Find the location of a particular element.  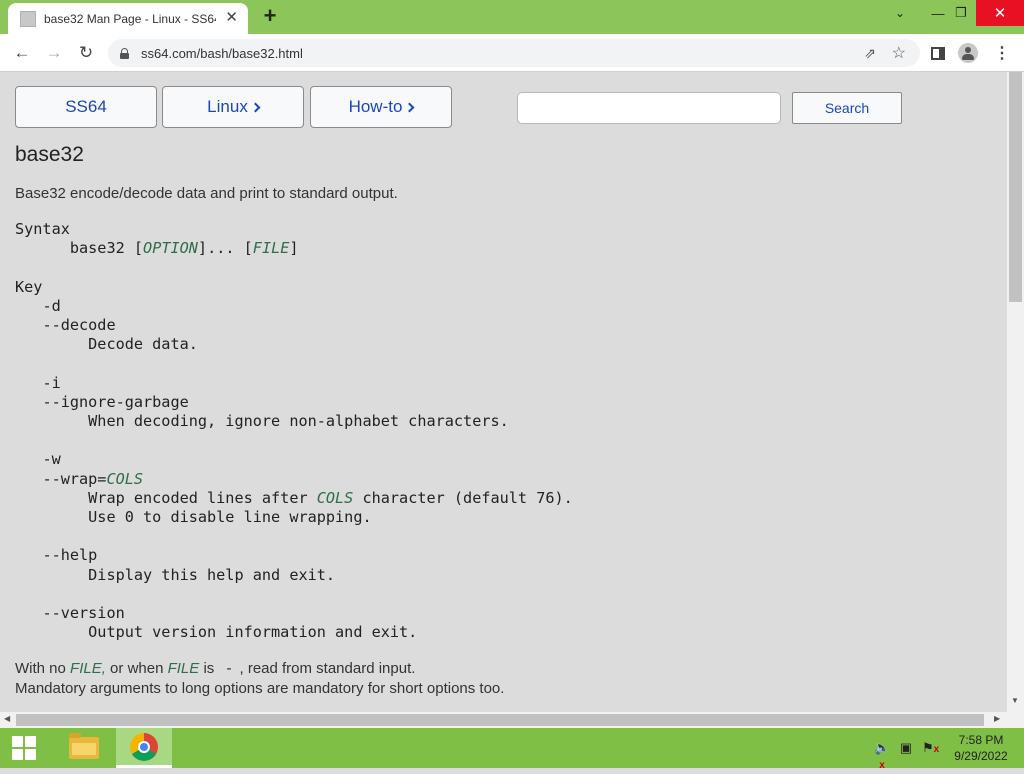

more-menu-icon: ⋮ is located at coordinates (1002, 53).